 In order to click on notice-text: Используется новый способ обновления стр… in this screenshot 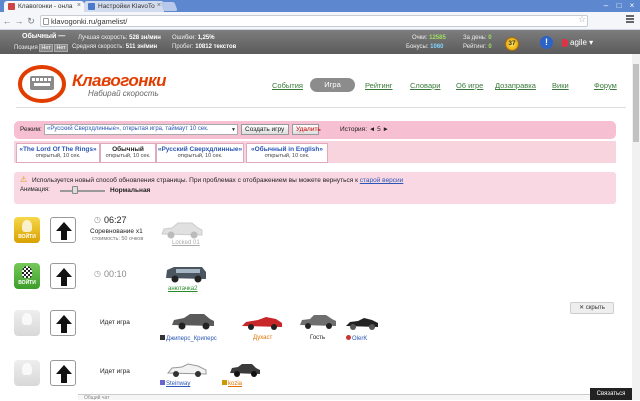, I will do `click(217, 180)`.